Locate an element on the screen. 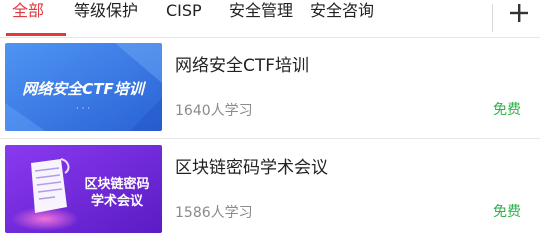  thumbnail-text: 网络安全CTF培训 is located at coordinates (84, 89).